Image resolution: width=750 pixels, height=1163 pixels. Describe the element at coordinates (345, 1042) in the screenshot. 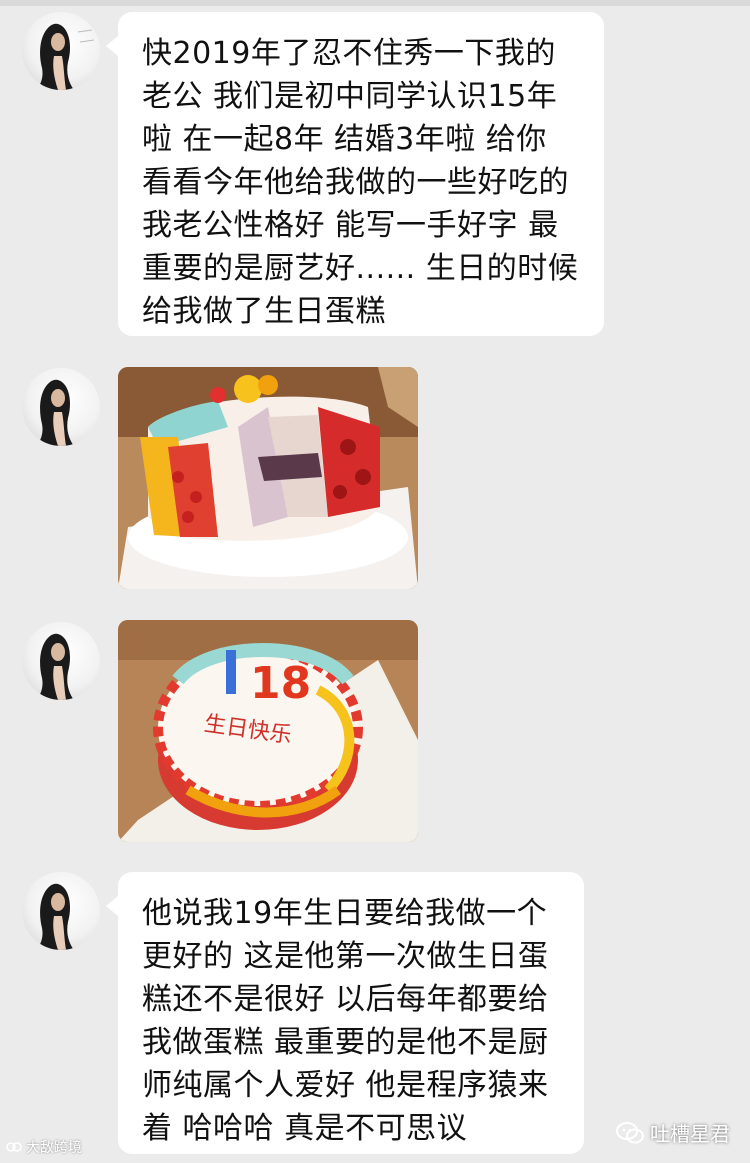

I see `message-line: 我做蛋糕 最重要的是他不是厨` at that location.